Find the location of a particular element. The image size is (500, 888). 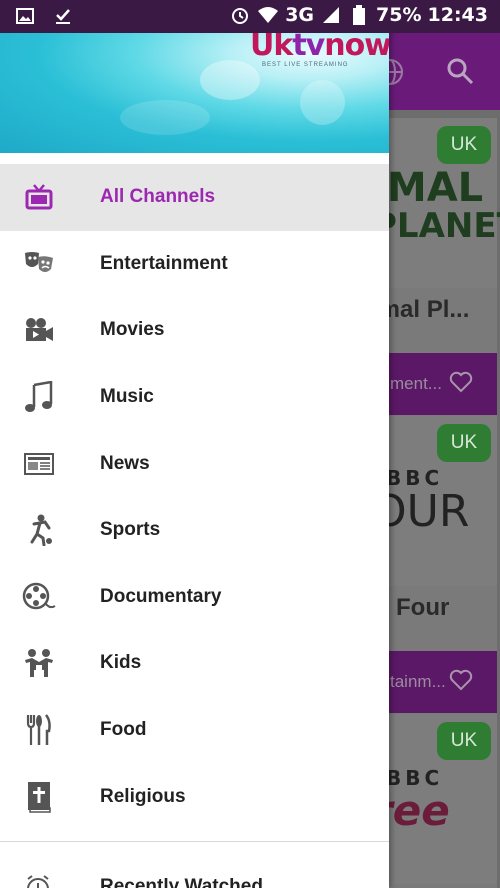

menu-item-religious: Religious is located at coordinates (194, 796).